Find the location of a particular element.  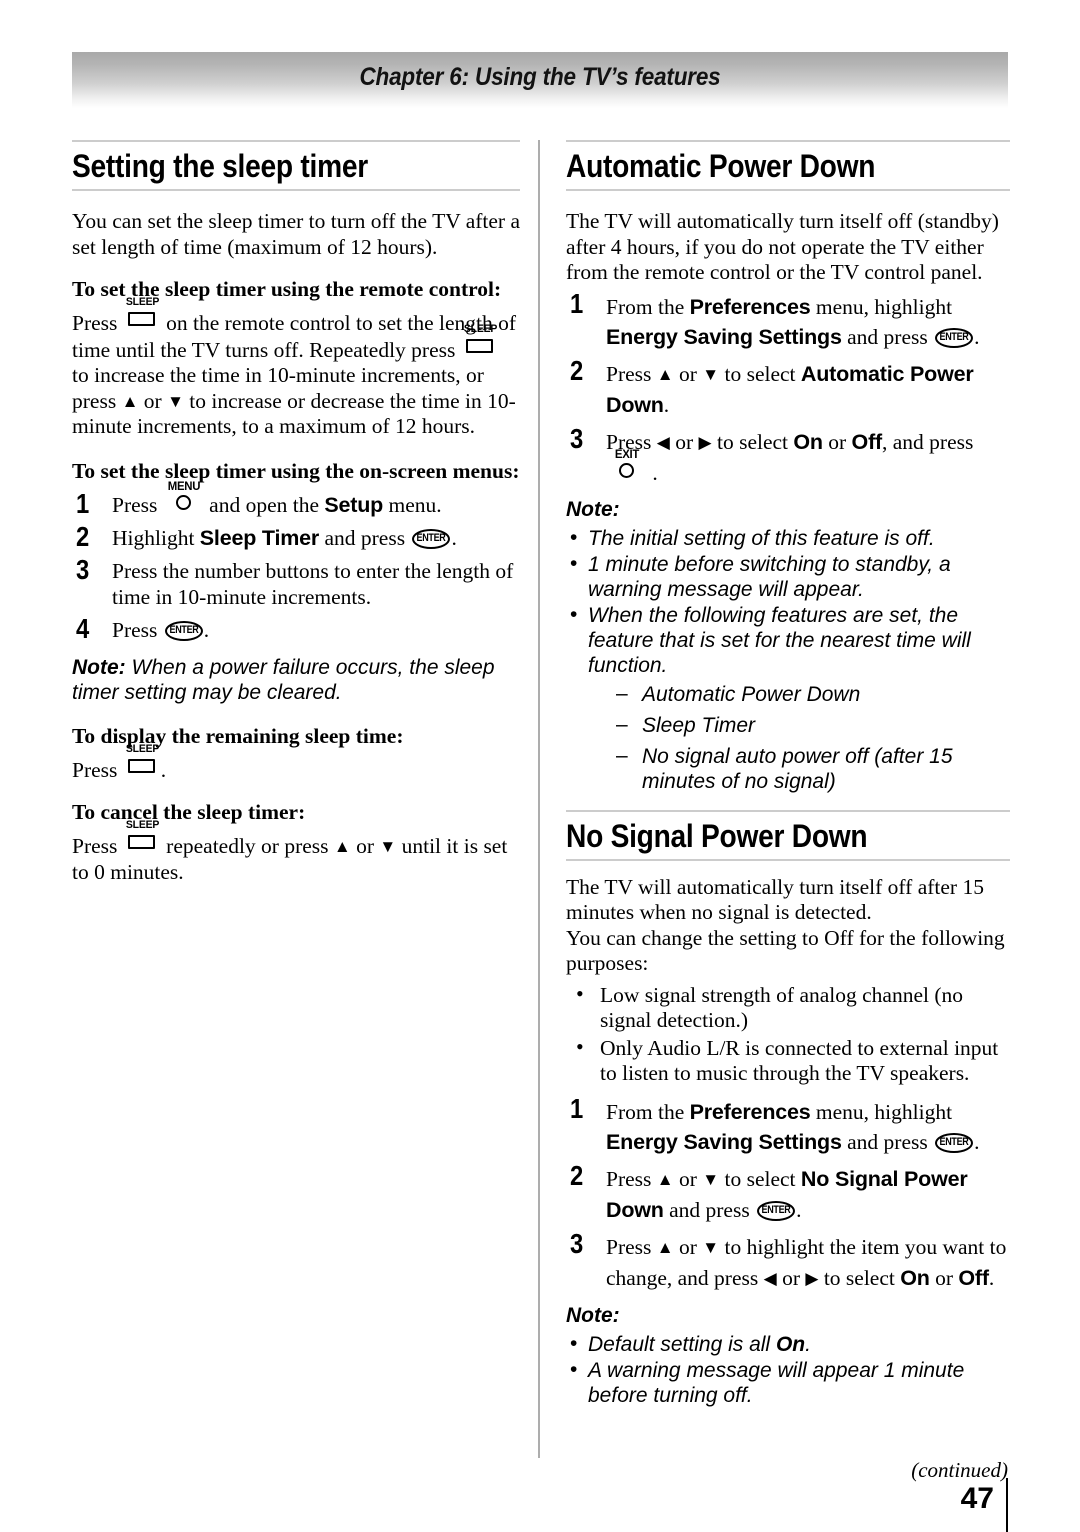

menu-icon: MENU is located at coordinates (184, 496).